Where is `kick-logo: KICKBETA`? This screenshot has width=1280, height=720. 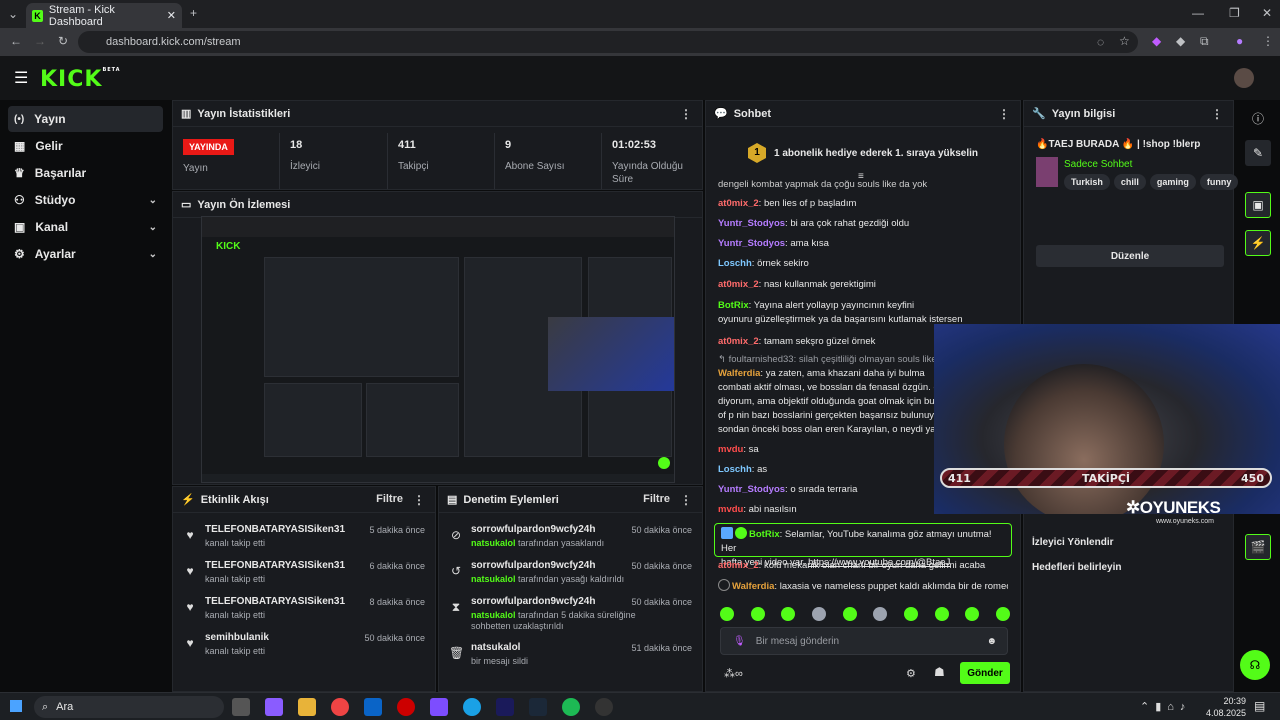
kick-logo: KICKBETA is located at coordinates (80, 79).